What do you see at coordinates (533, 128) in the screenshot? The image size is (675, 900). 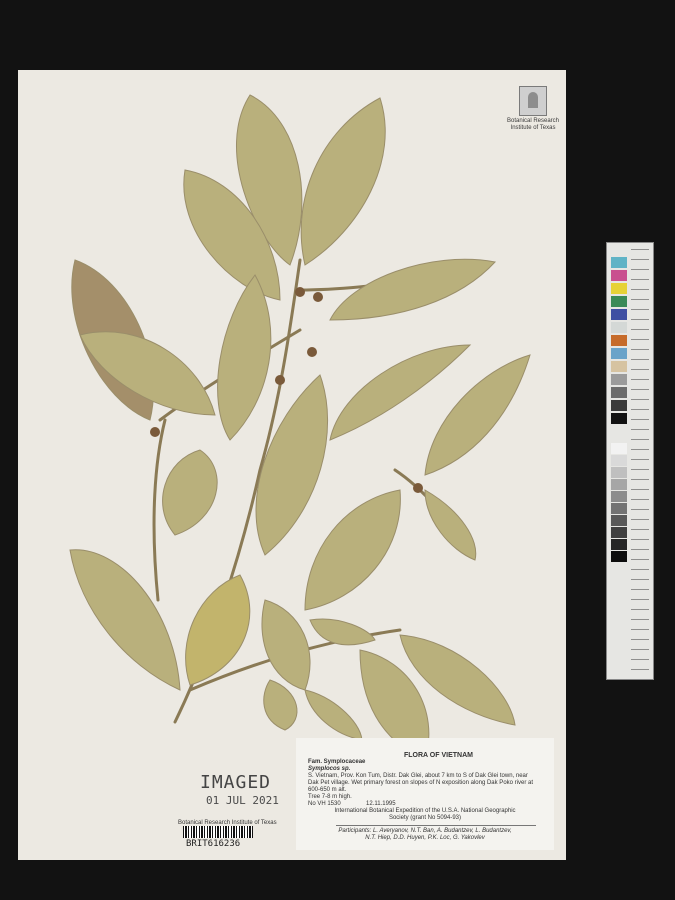 I see `logo-line-2: Institute of Texas` at bounding box center [533, 128].